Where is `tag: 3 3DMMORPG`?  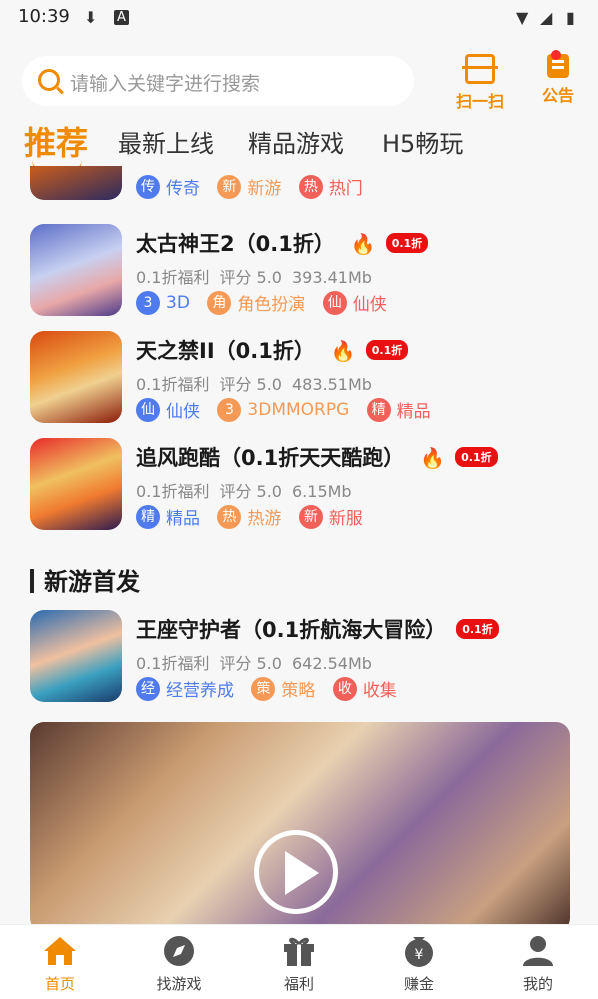
tag: 3 3DMMORPG is located at coordinates (283, 409).